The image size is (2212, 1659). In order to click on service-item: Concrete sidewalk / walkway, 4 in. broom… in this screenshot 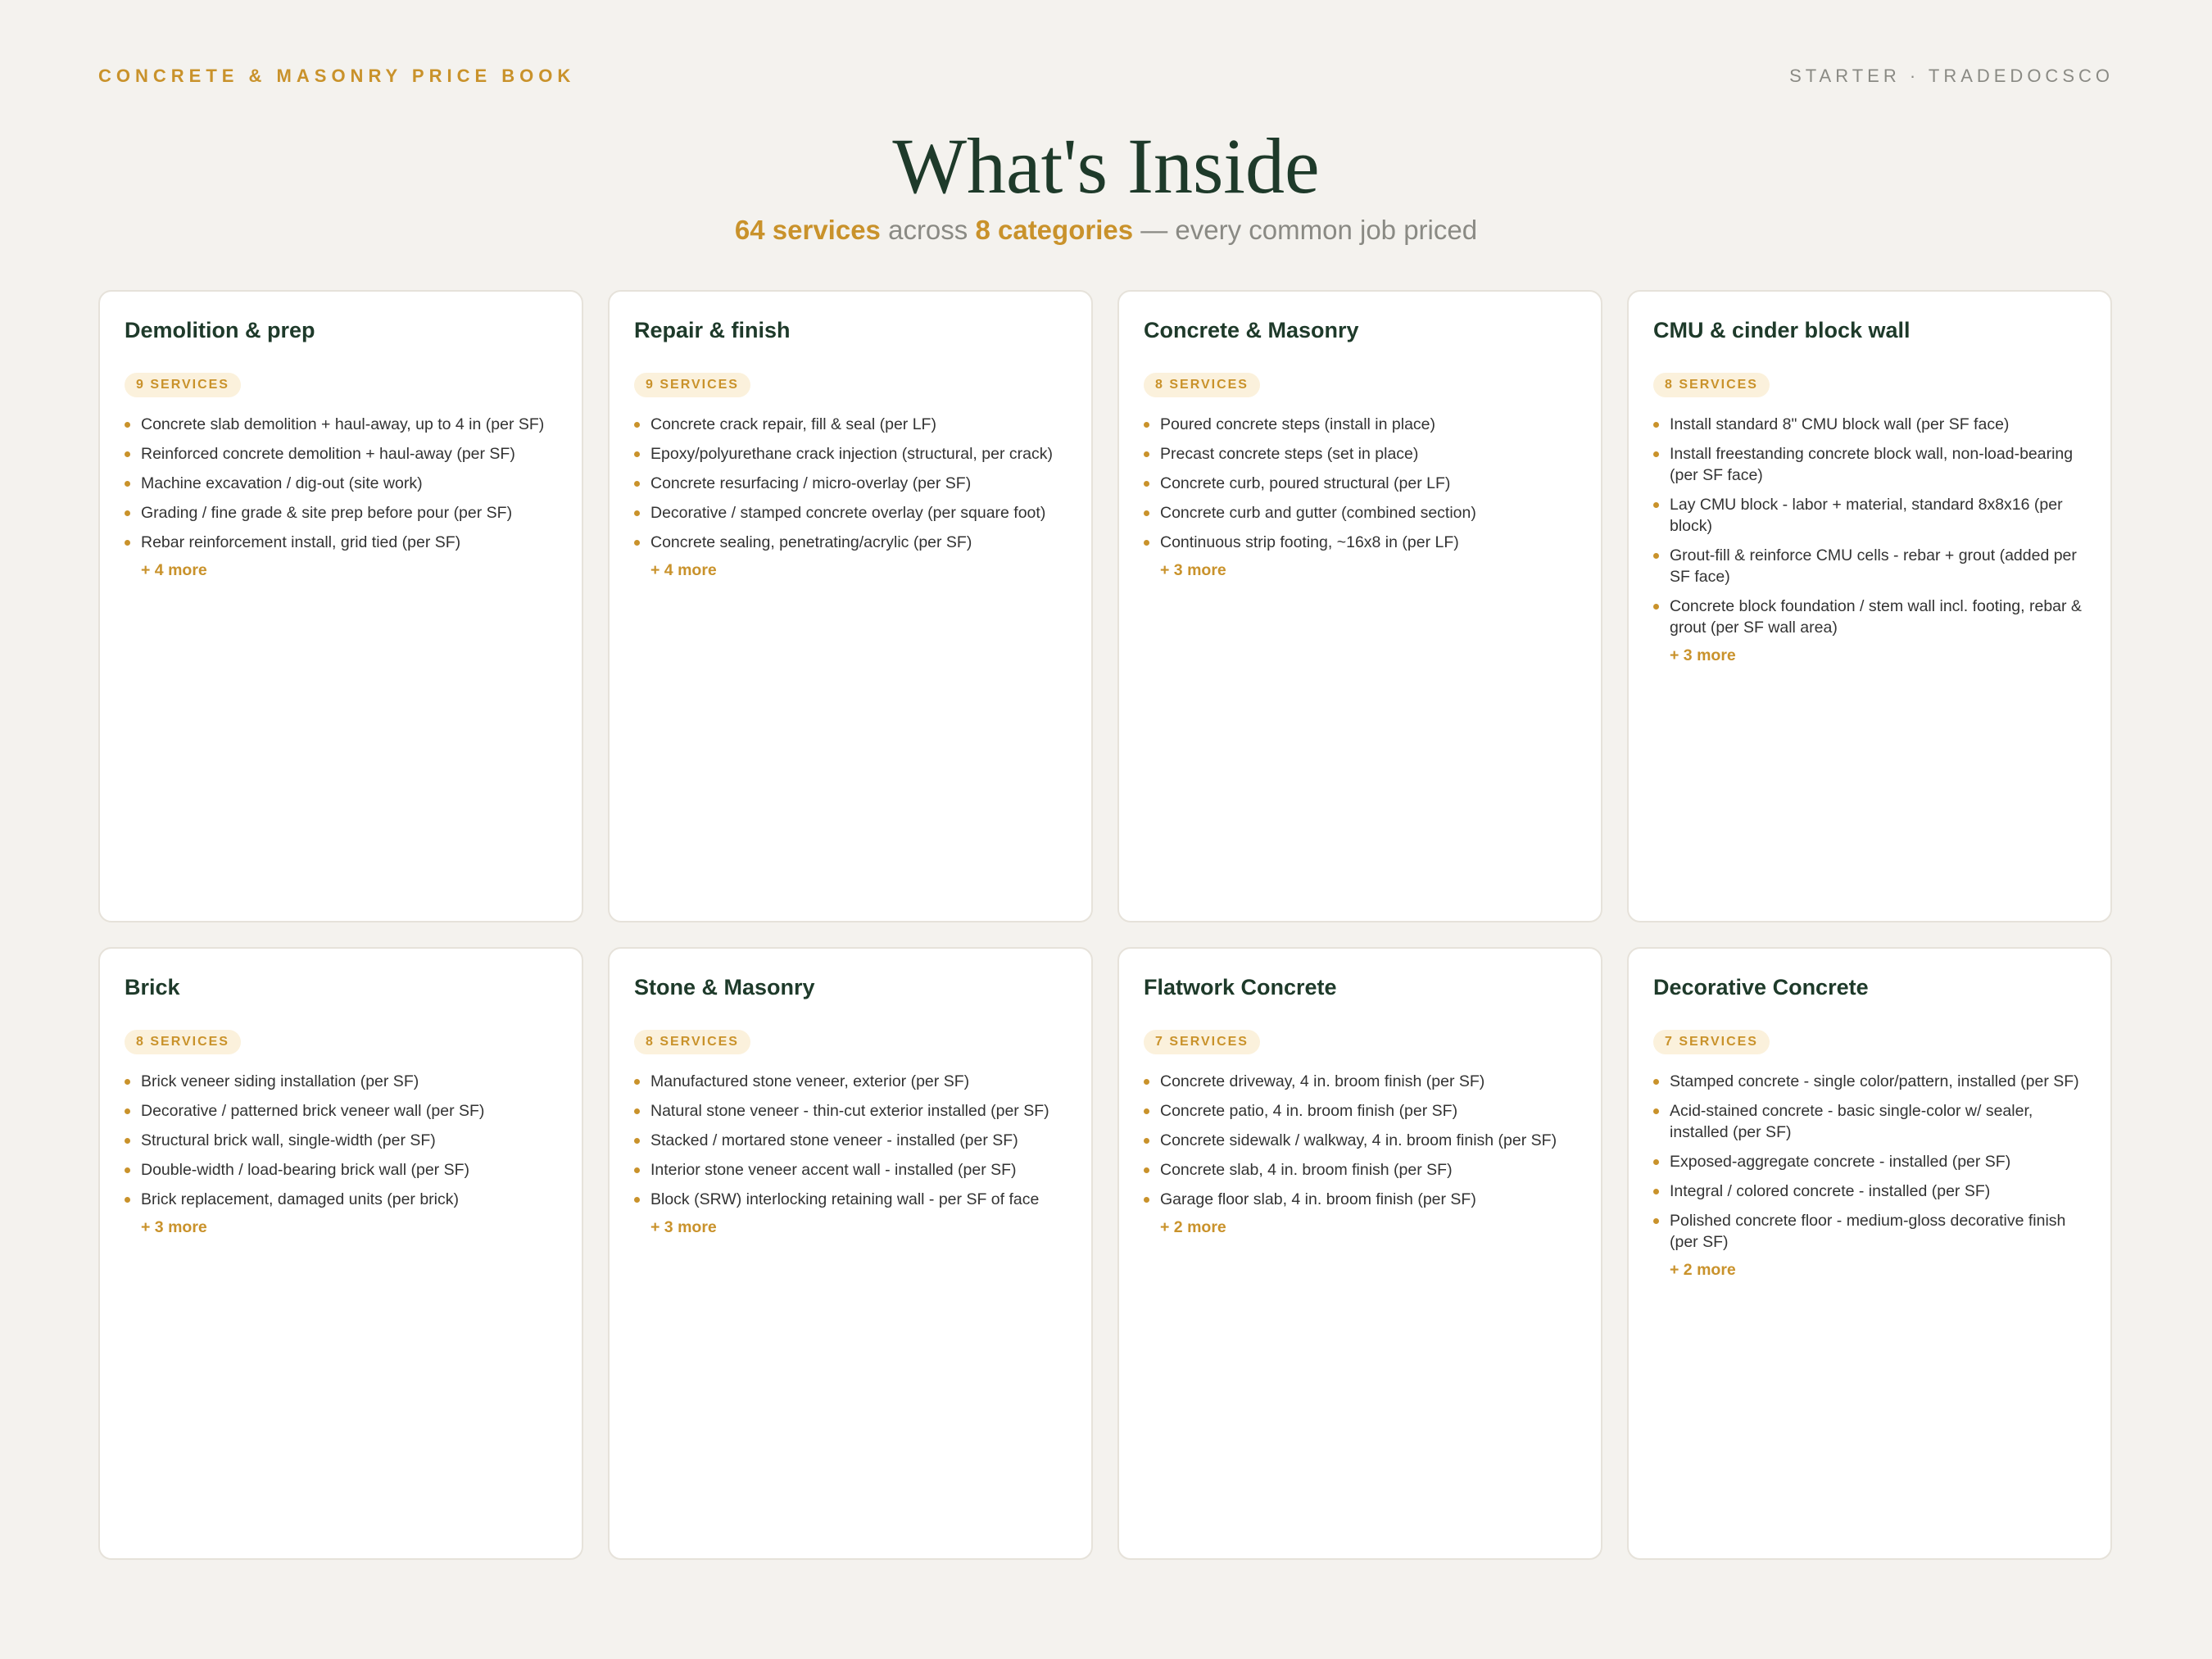, I will do `click(1360, 1140)`.